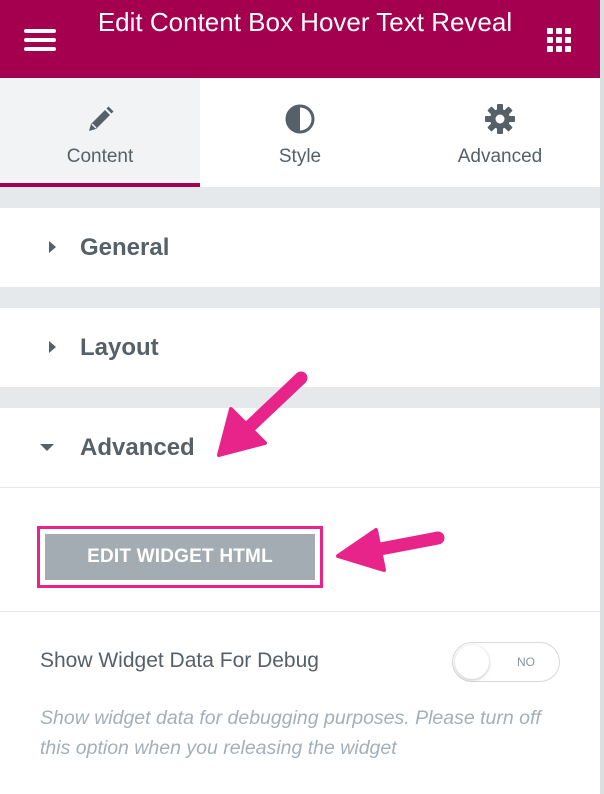 The image size is (604, 794). I want to click on panel-tabs: Content Style Advanced, so click(300, 132).